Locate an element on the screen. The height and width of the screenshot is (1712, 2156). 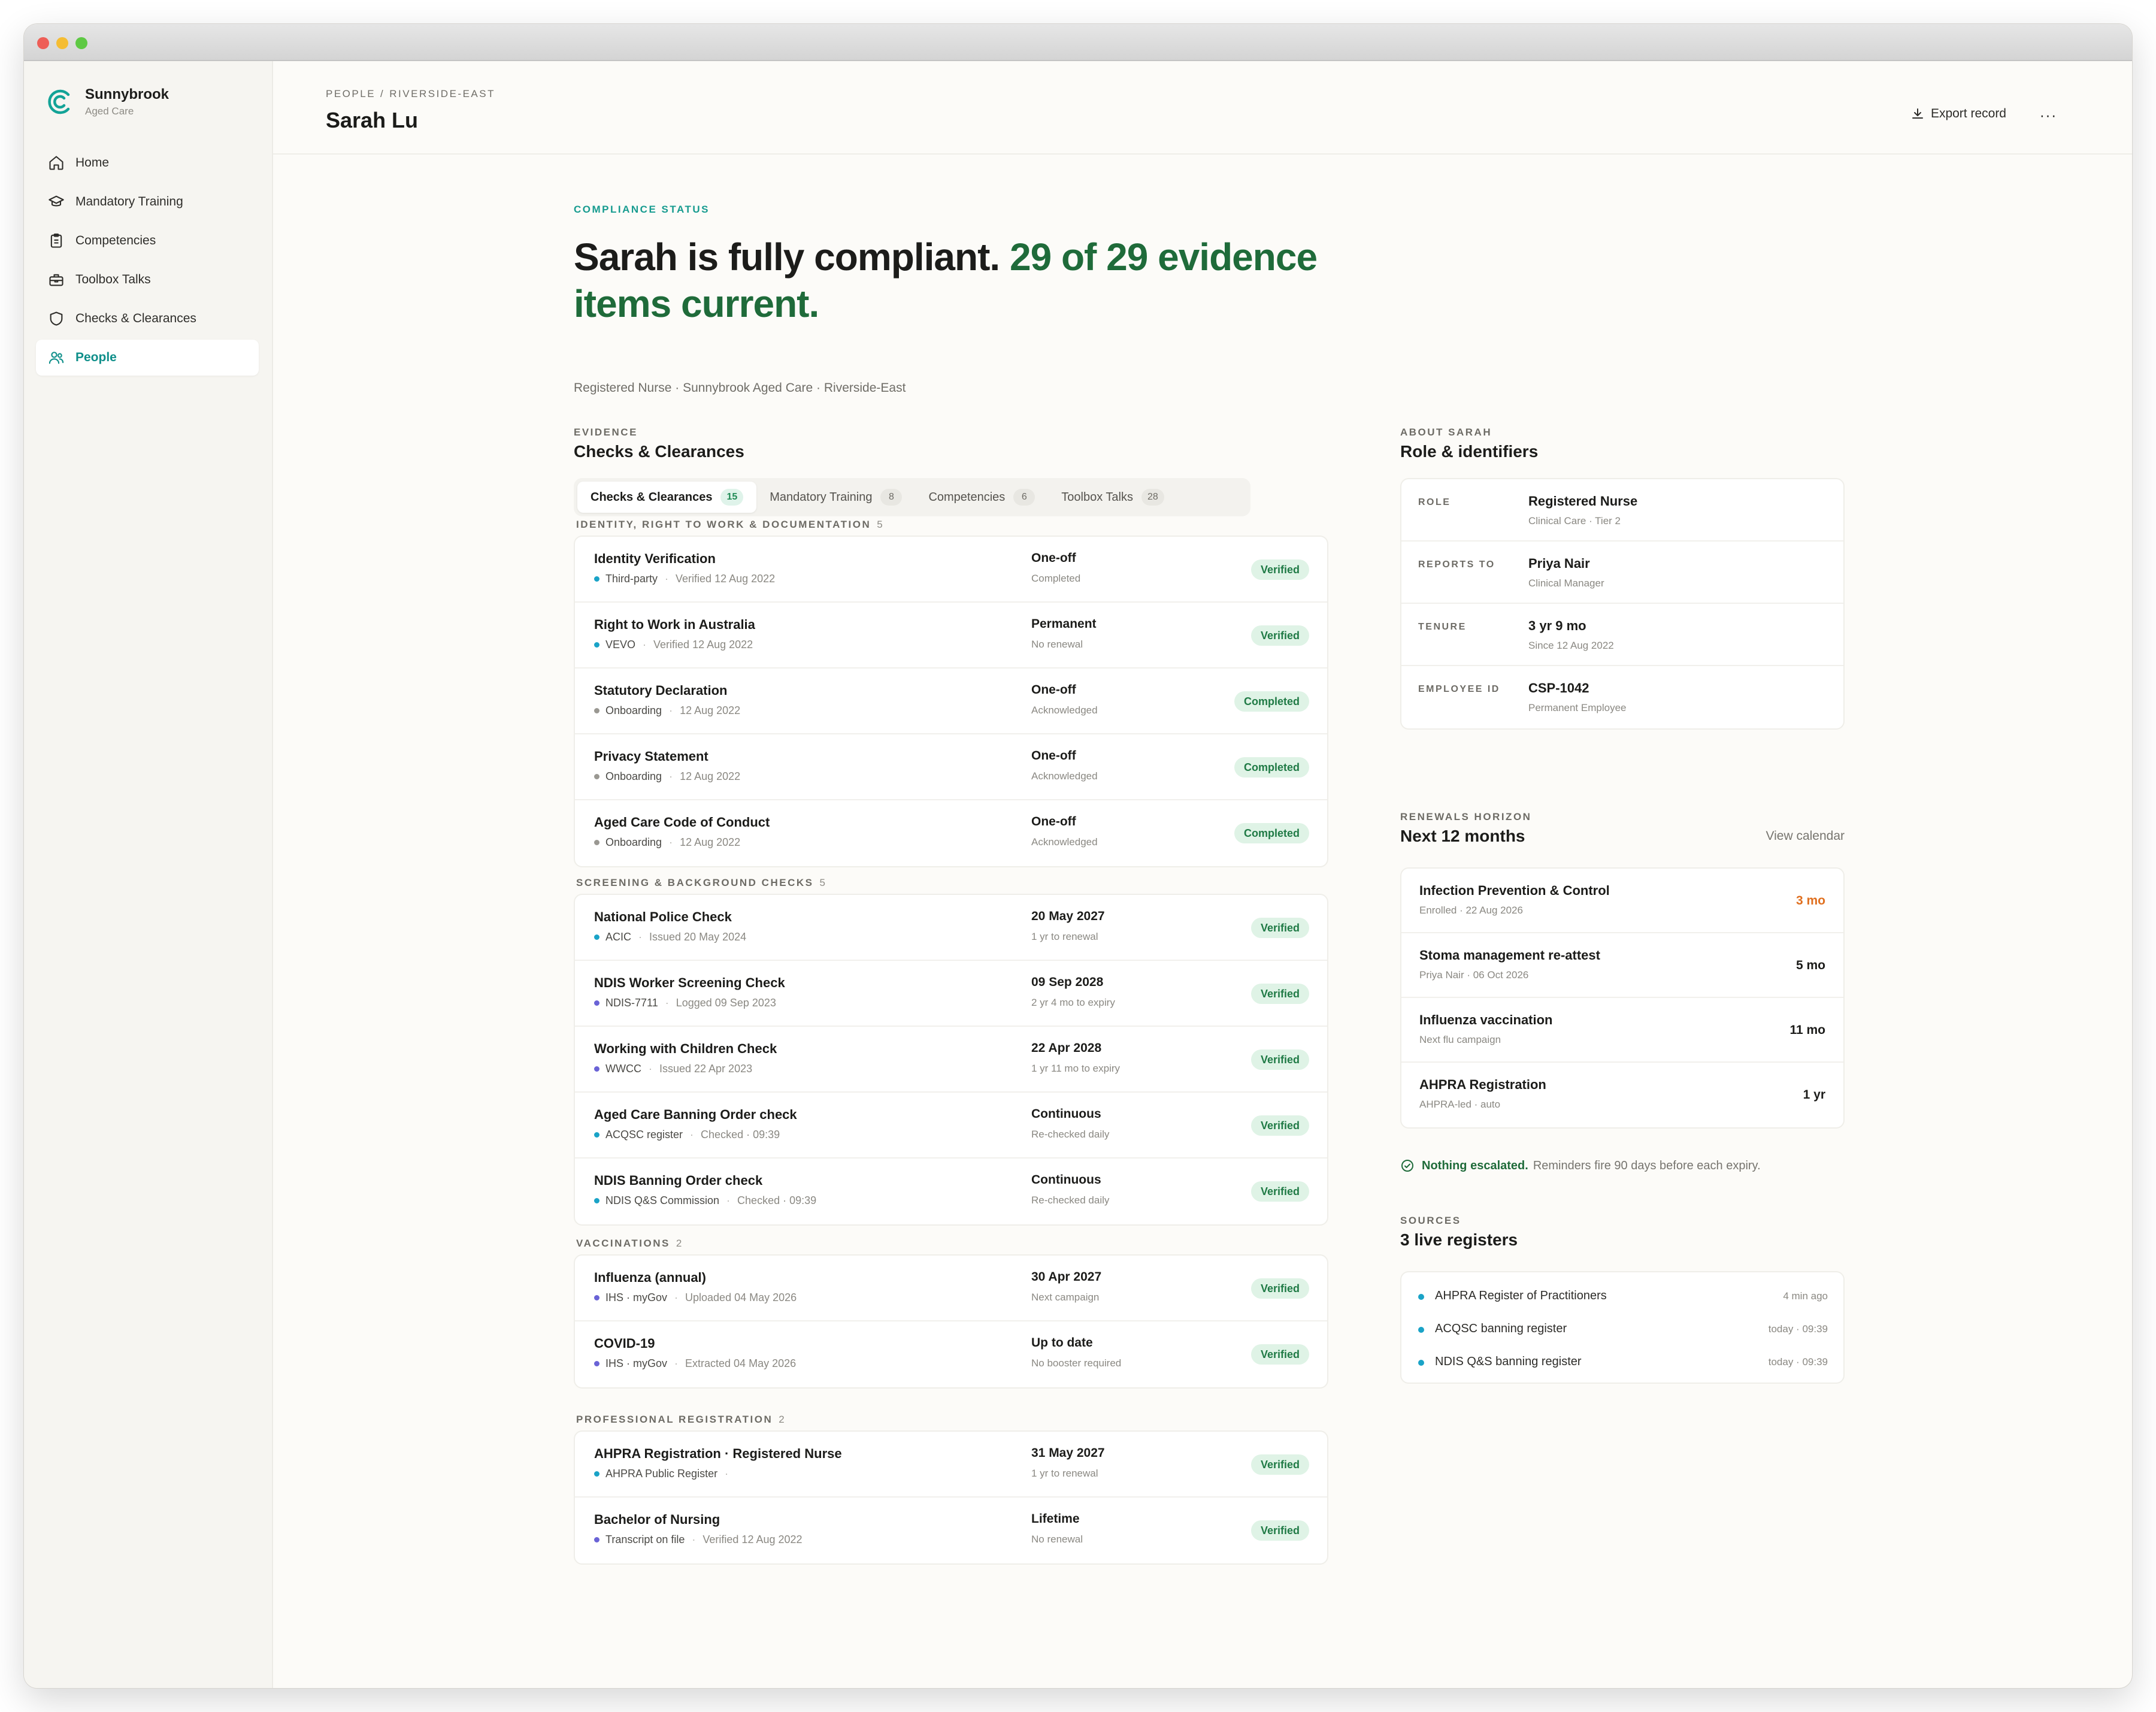
evidence-item-title: Statutory Declaration is located at coordinates (661, 690).